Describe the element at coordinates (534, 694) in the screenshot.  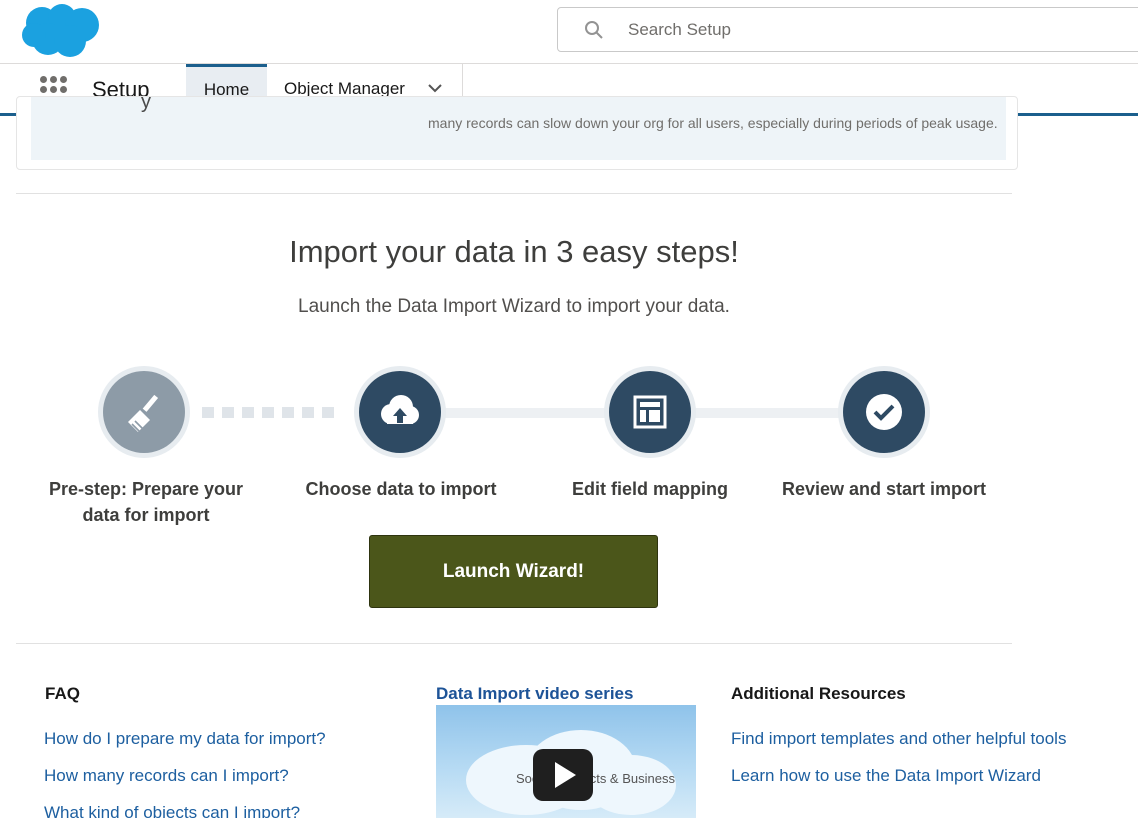
I see `video-series-link: Data Import video series` at that location.